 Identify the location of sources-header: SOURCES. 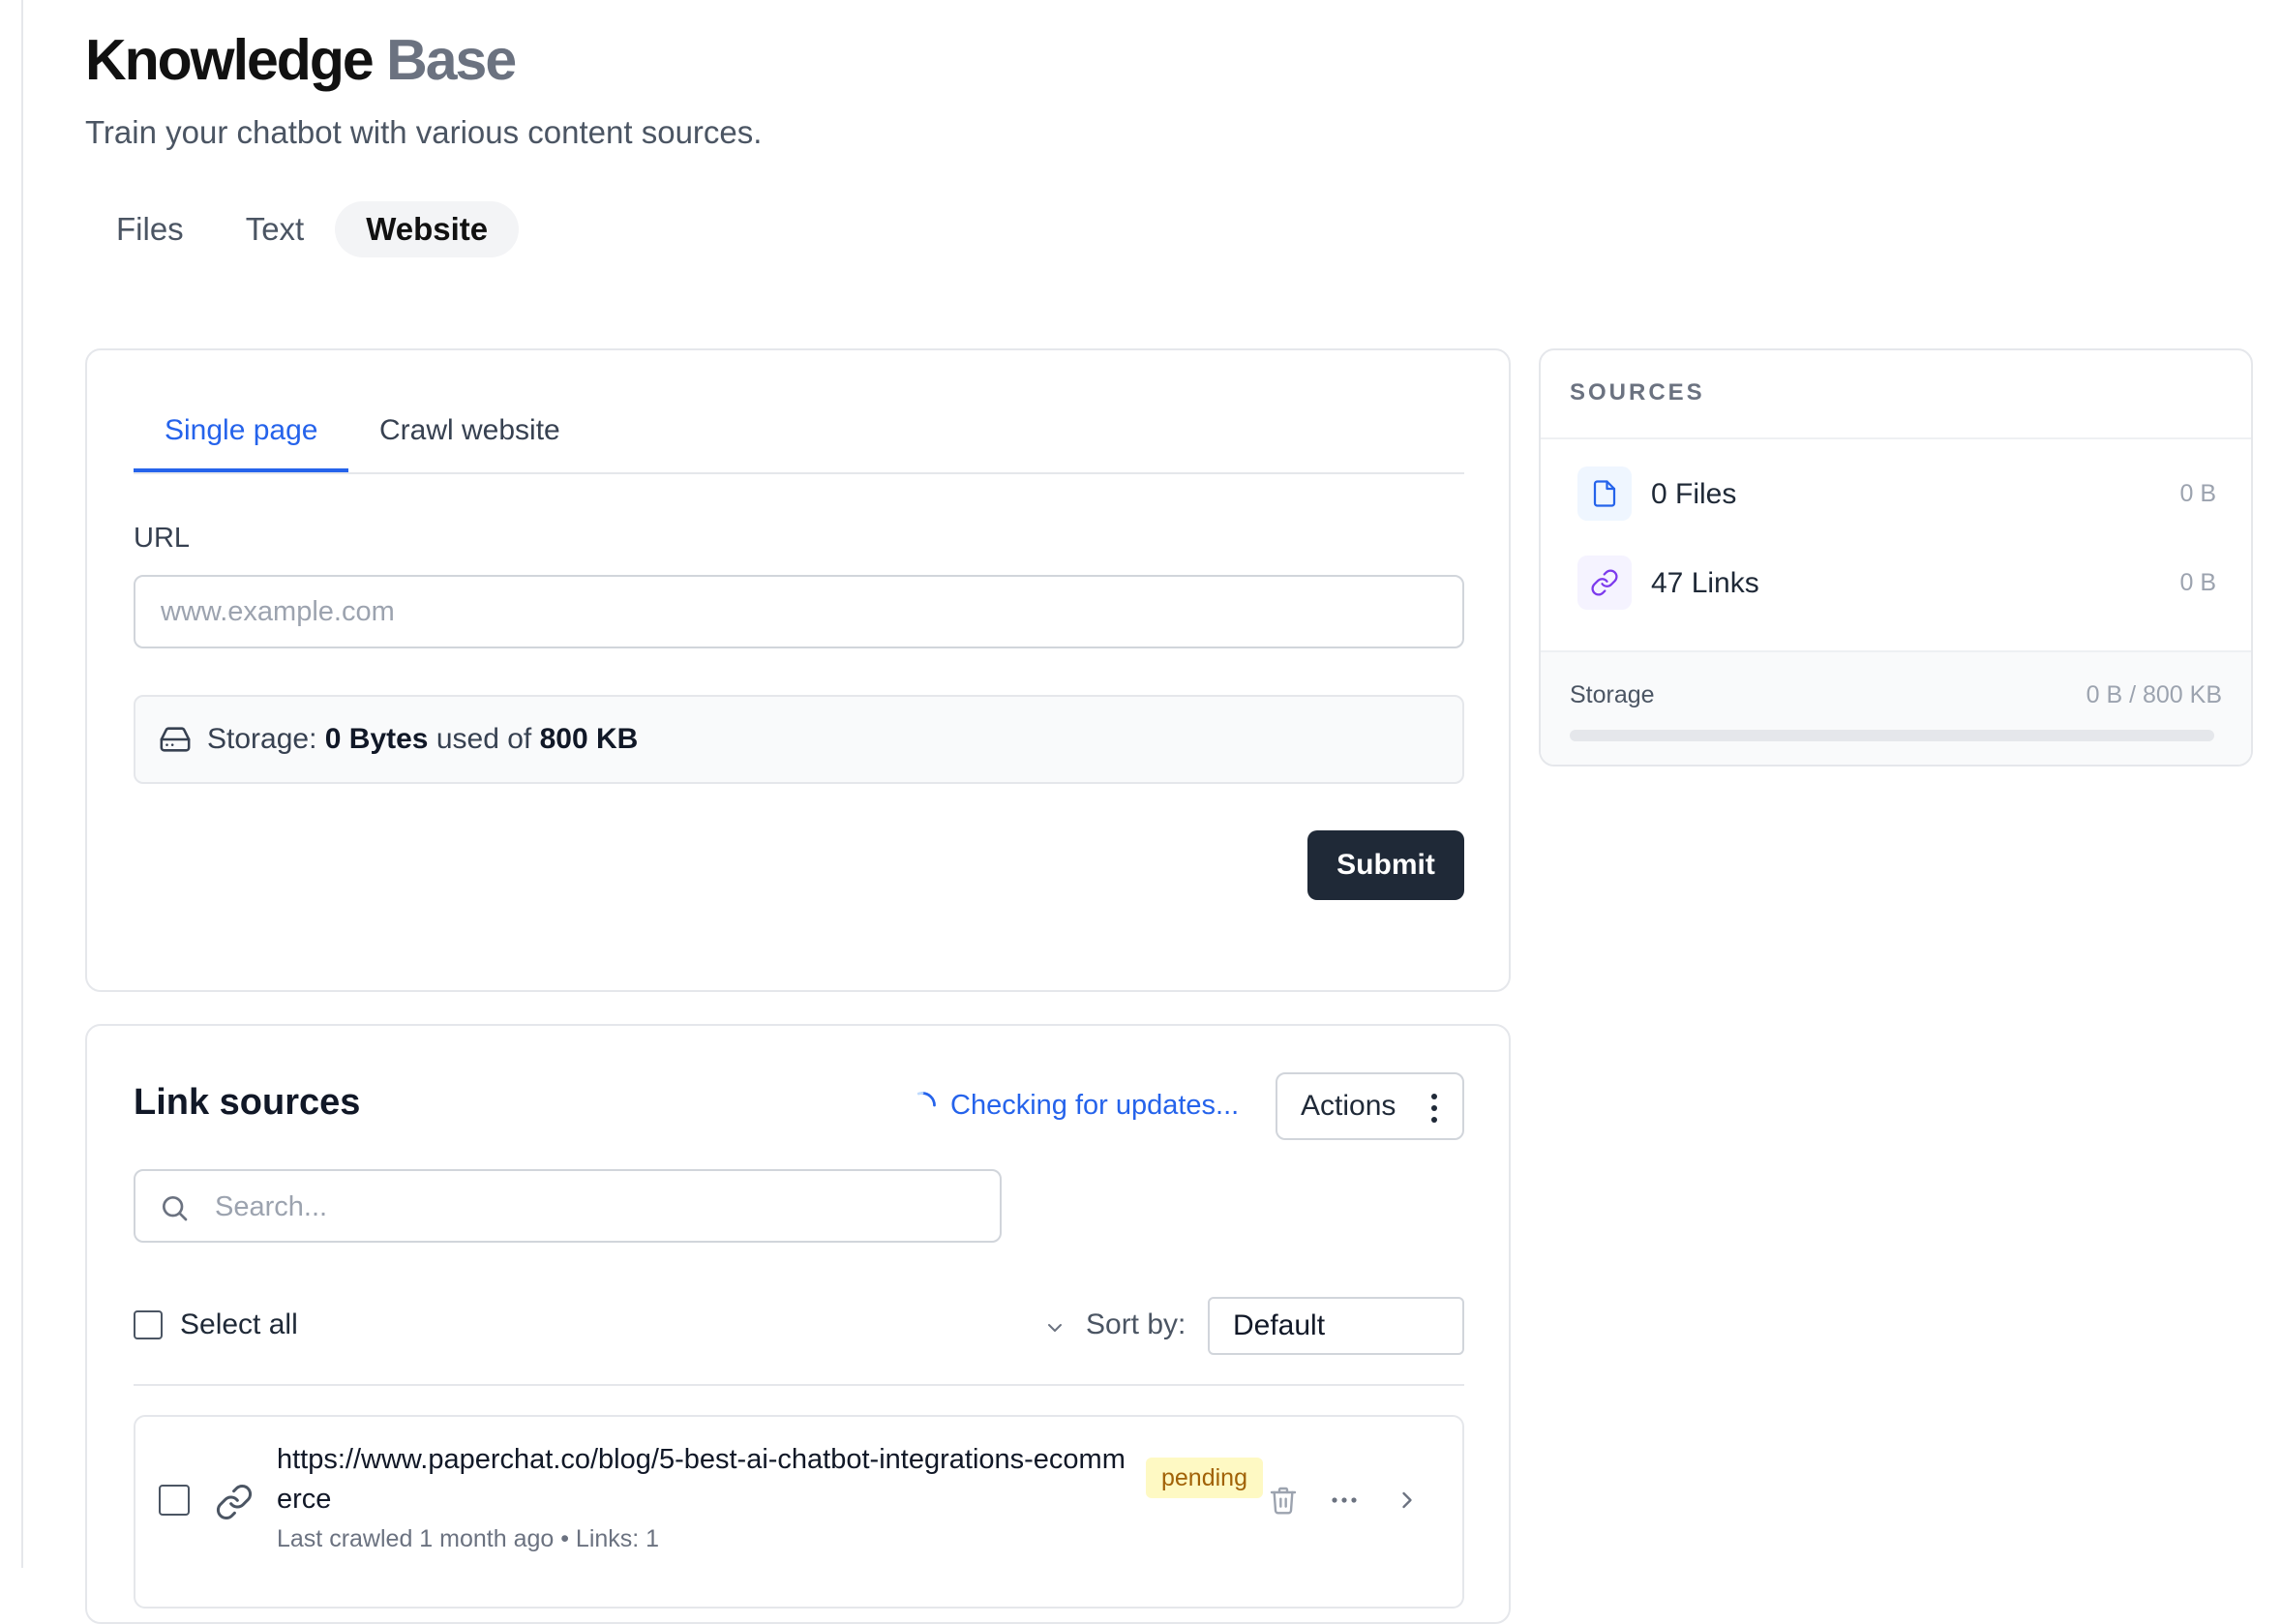
(1896, 395).